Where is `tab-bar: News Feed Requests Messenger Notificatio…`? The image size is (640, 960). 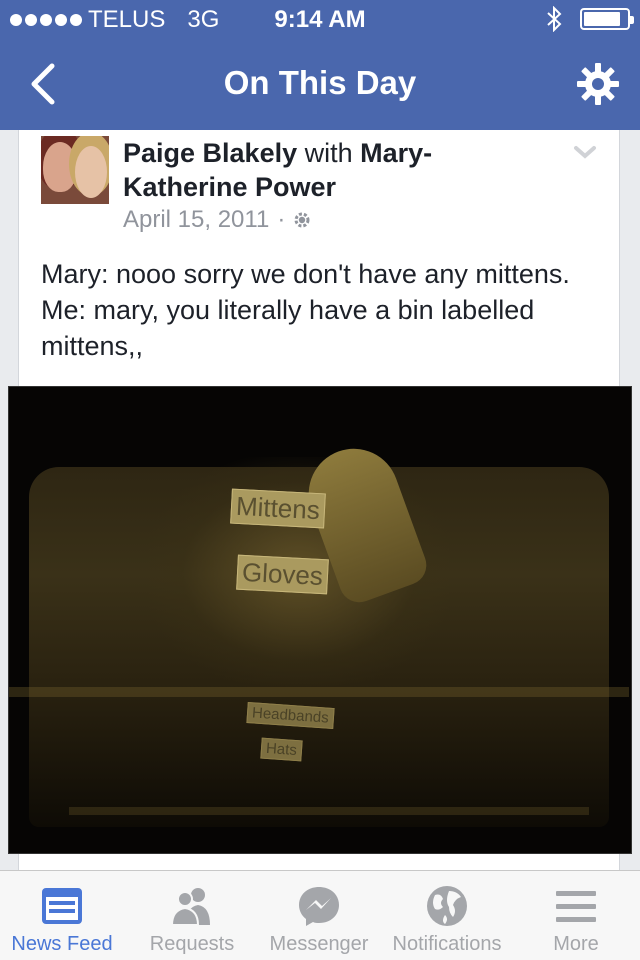 tab-bar: News Feed Requests Messenger Notificatio… is located at coordinates (320, 915).